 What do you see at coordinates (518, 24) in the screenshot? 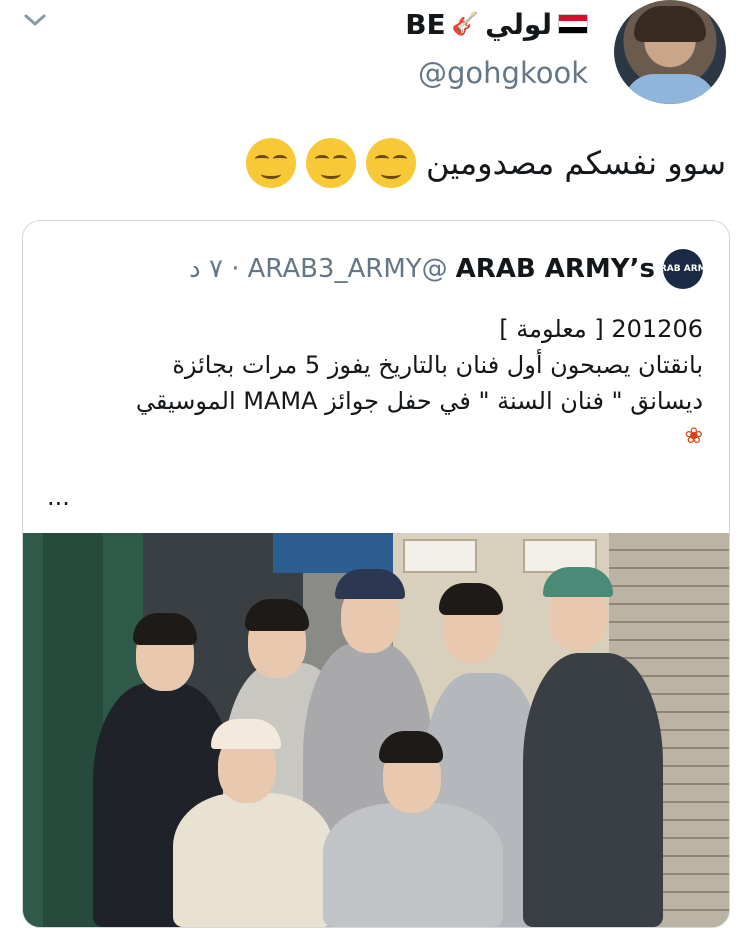
I see `display-name: لولي` at bounding box center [518, 24].